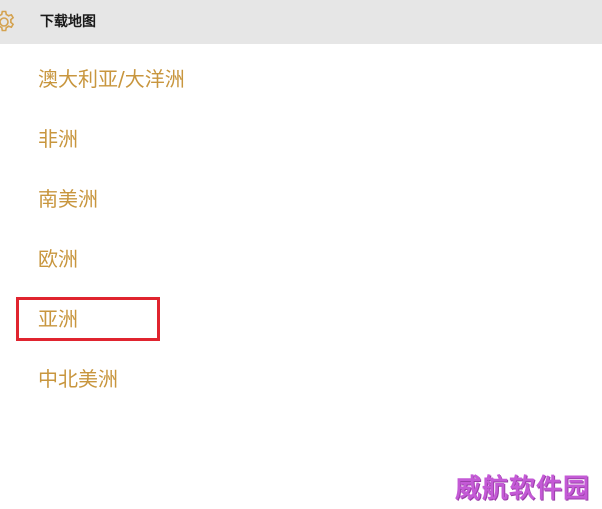 This screenshot has height=509, width=602. I want to click on highlight-box, so click(88, 319).